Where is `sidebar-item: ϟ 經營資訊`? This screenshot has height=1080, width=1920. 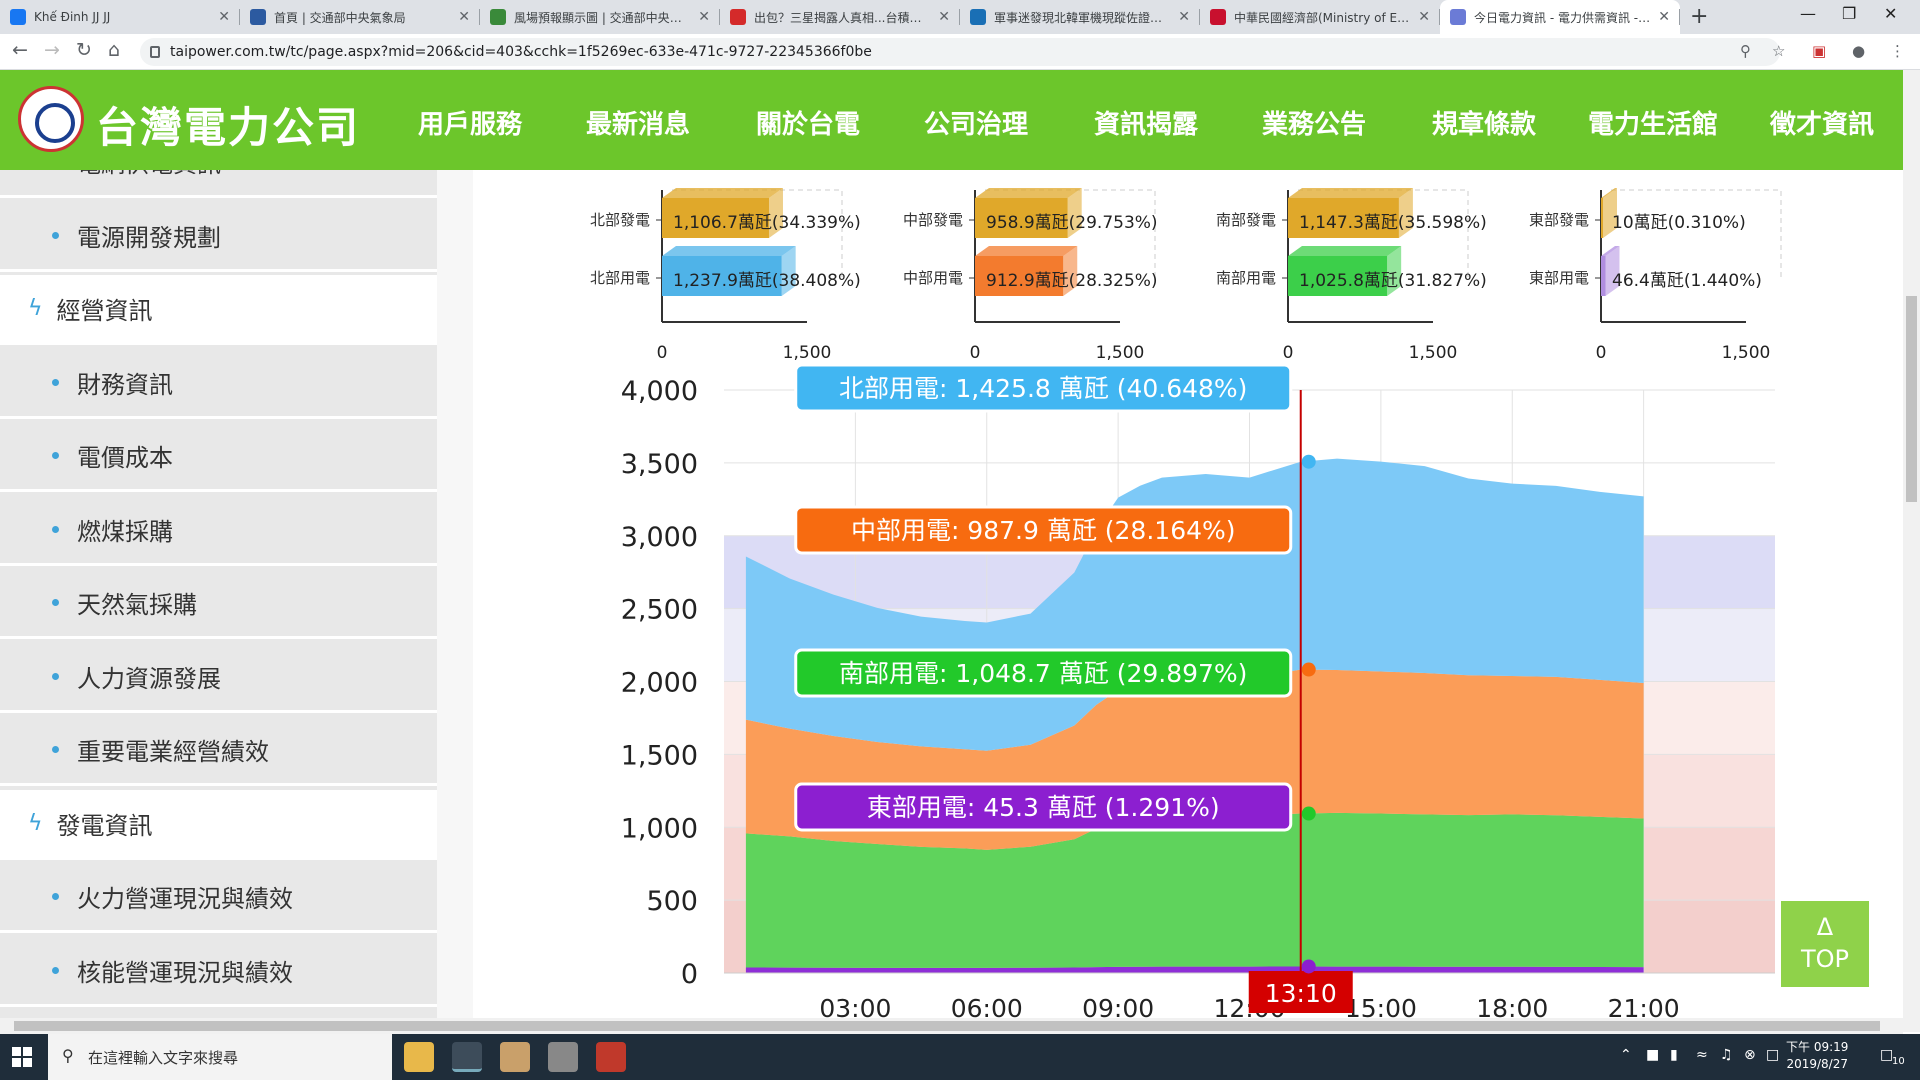 sidebar-item: ϟ 經營資訊 is located at coordinates (218, 310).